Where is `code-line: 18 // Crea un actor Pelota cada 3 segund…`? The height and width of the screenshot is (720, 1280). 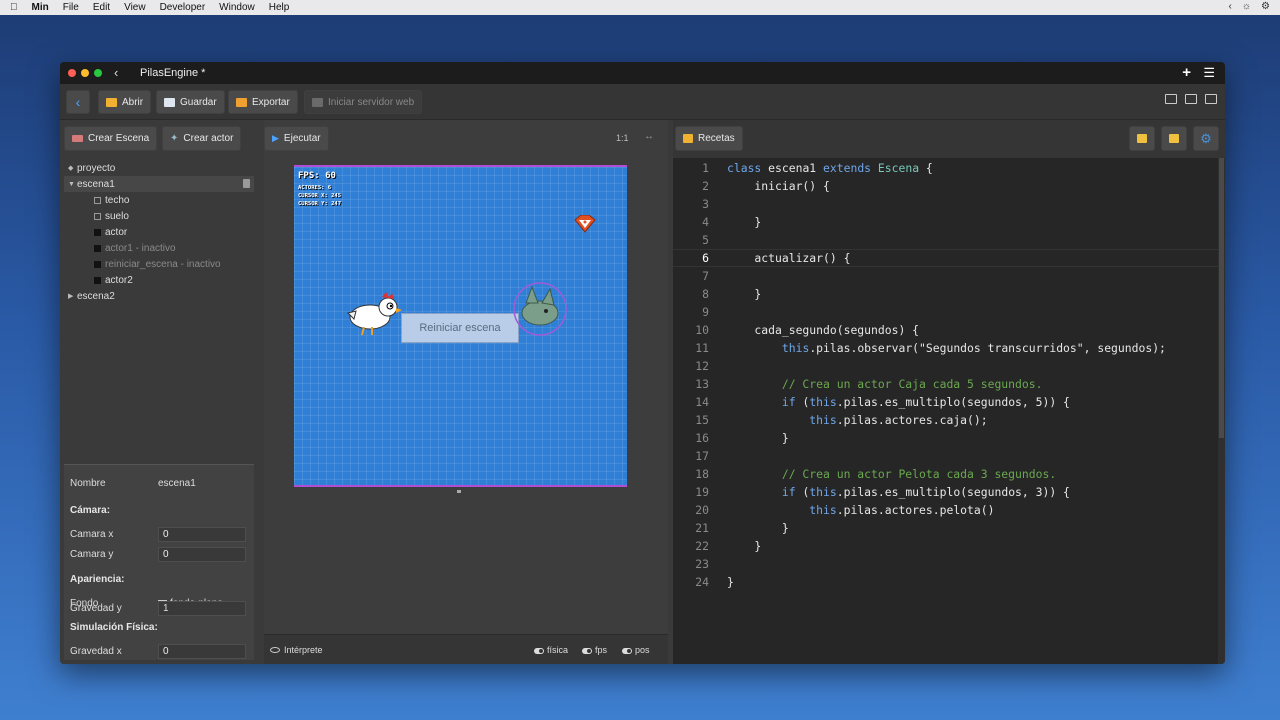 code-line: 18 // Crea un actor Pelota cada 3 segund… is located at coordinates (945, 474).